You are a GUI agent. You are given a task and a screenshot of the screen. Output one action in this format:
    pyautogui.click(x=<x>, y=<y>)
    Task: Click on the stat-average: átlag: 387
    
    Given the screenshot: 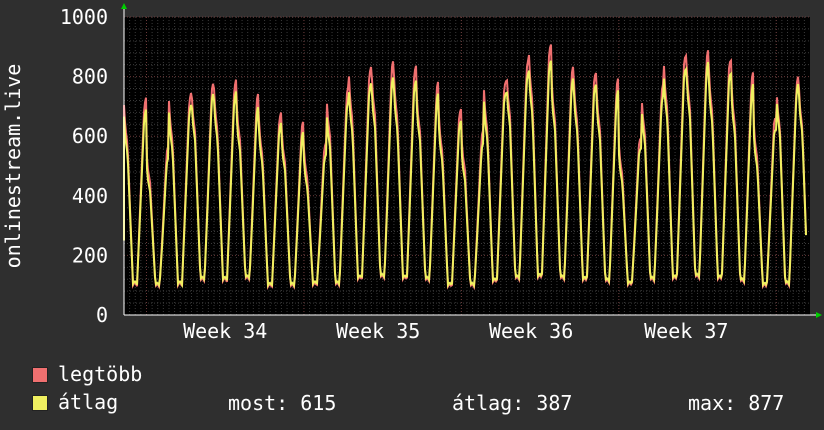 What is the action you would take?
    pyautogui.click(x=512, y=403)
    